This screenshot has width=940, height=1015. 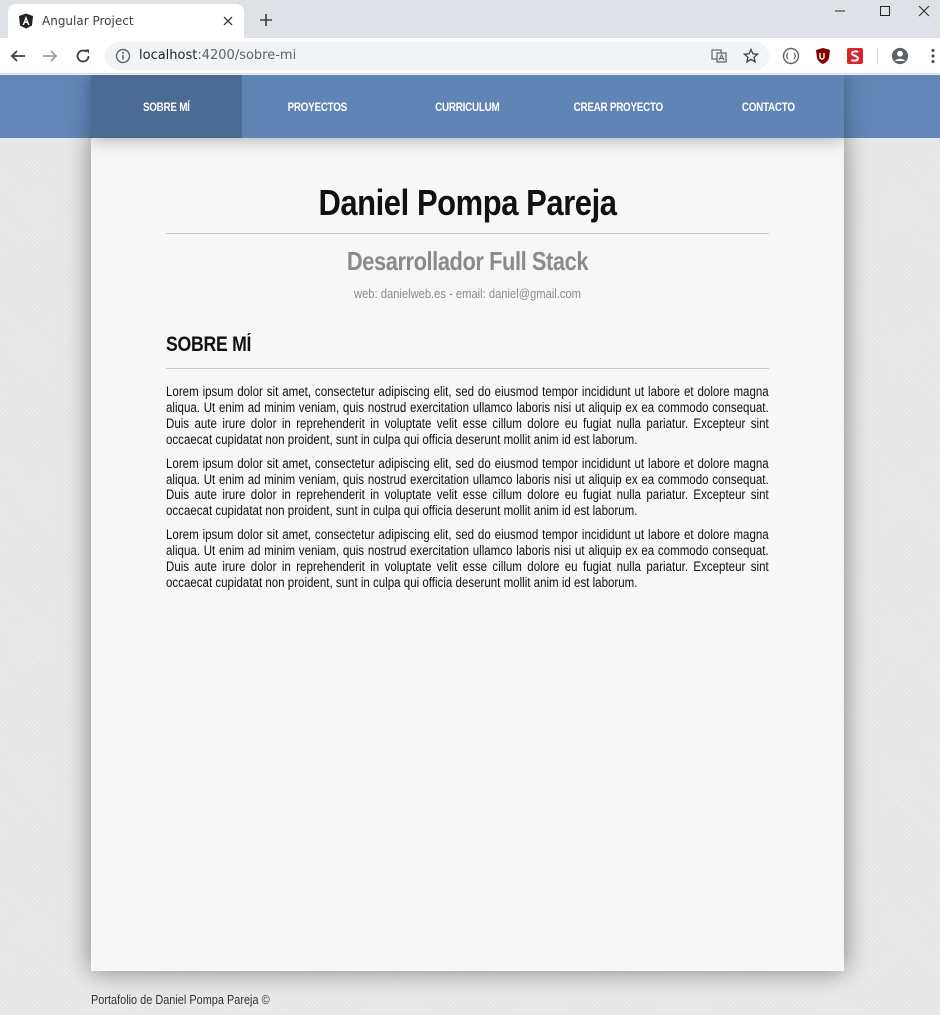 I want to click on nav-label: CURRICULUM, so click(x=467, y=106).